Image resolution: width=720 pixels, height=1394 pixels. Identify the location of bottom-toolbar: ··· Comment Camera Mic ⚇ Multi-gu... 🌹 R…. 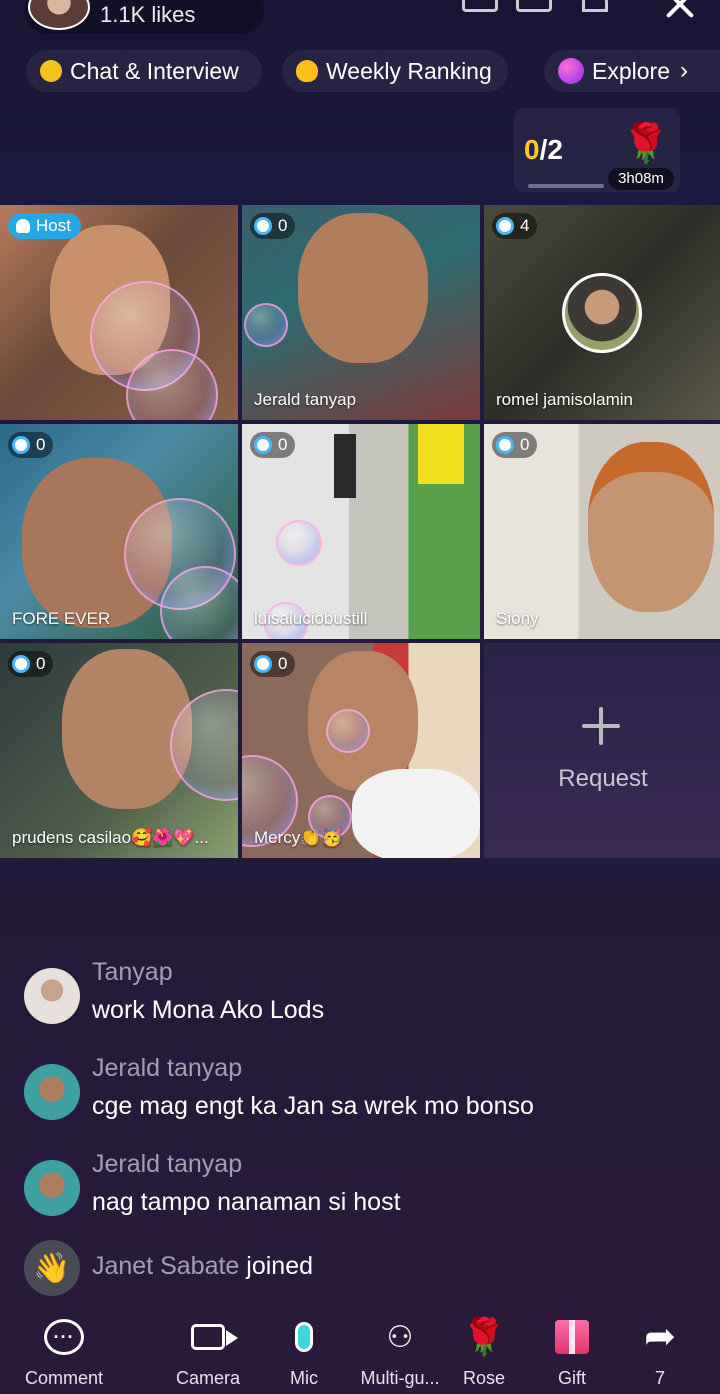
(360, 1353).